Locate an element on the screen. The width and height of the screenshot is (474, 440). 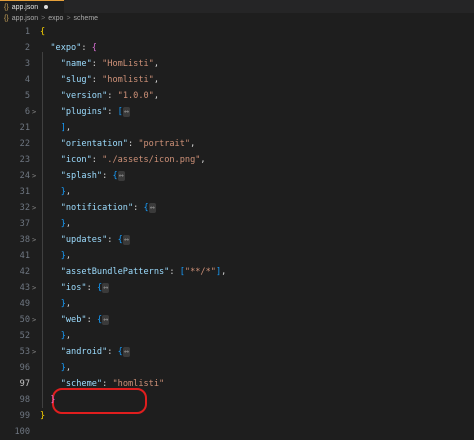
code-line: 4 "slug": "homlisti", is located at coordinates (237, 80).